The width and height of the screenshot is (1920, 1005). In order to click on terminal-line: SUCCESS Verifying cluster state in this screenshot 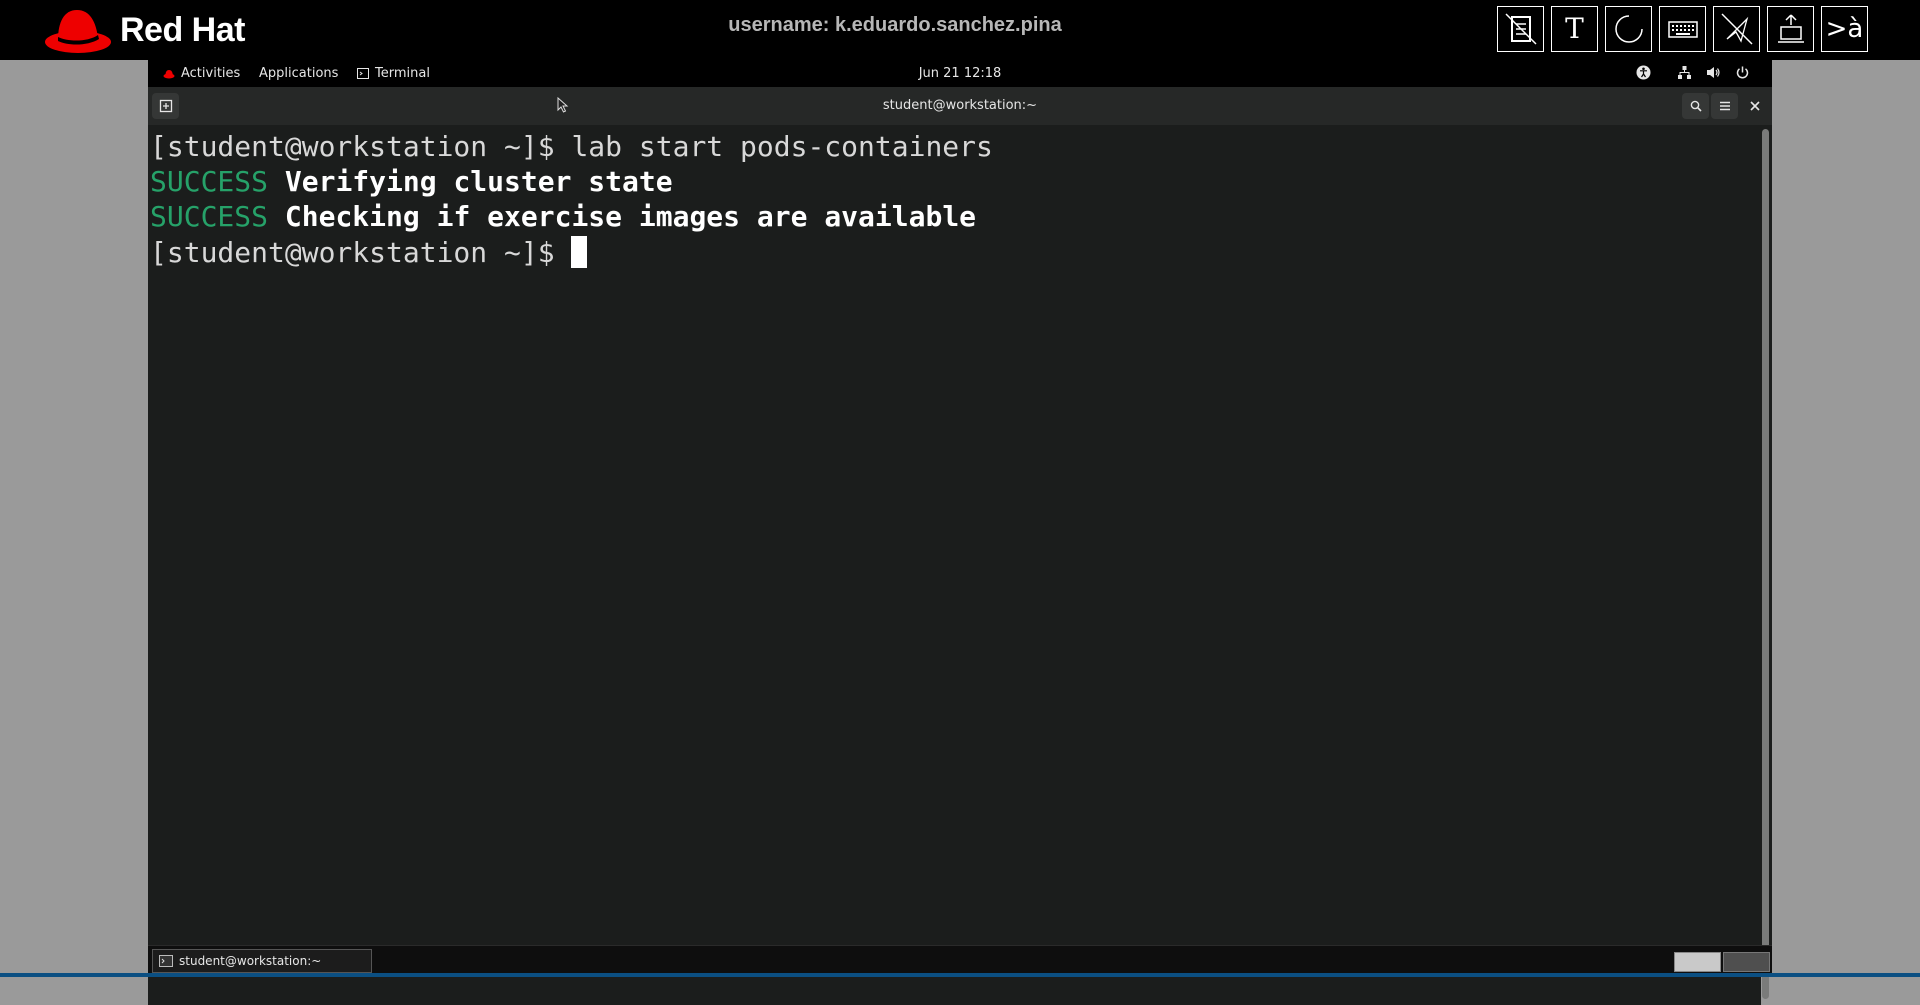, I will do `click(411, 182)`.